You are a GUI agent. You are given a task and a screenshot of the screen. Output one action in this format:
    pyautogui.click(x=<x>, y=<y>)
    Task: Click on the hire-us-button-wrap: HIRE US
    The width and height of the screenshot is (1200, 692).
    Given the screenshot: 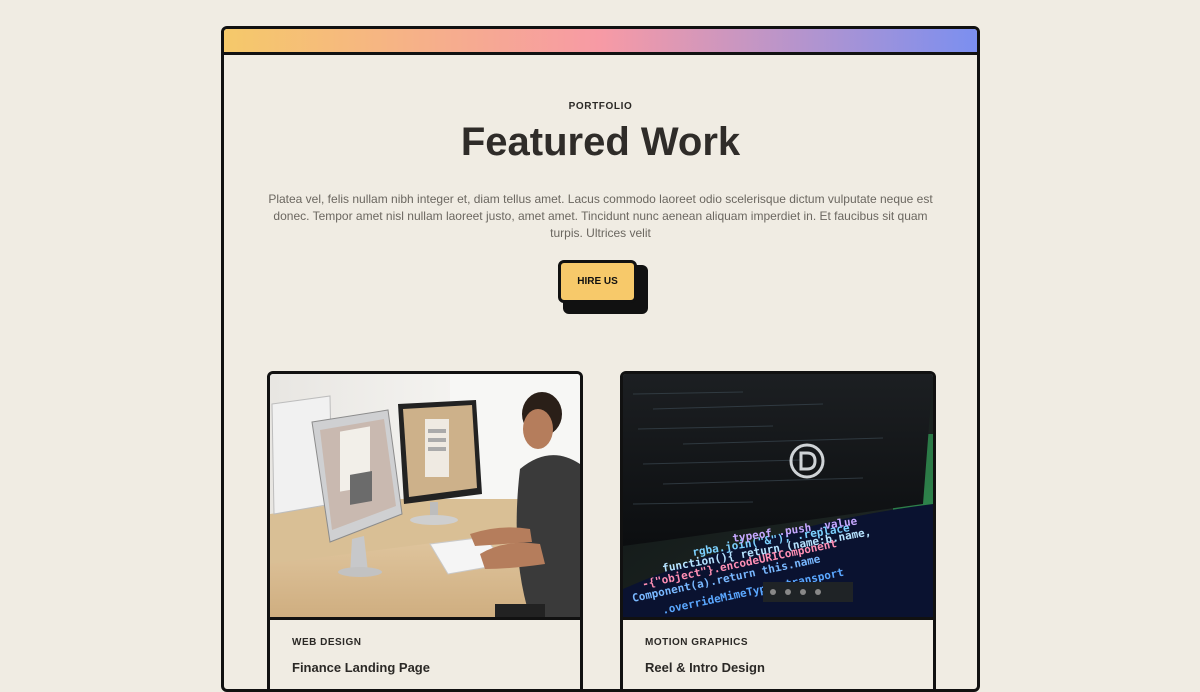 What is the action you would take?
    pyautogui.click(x=603, y=287)
    